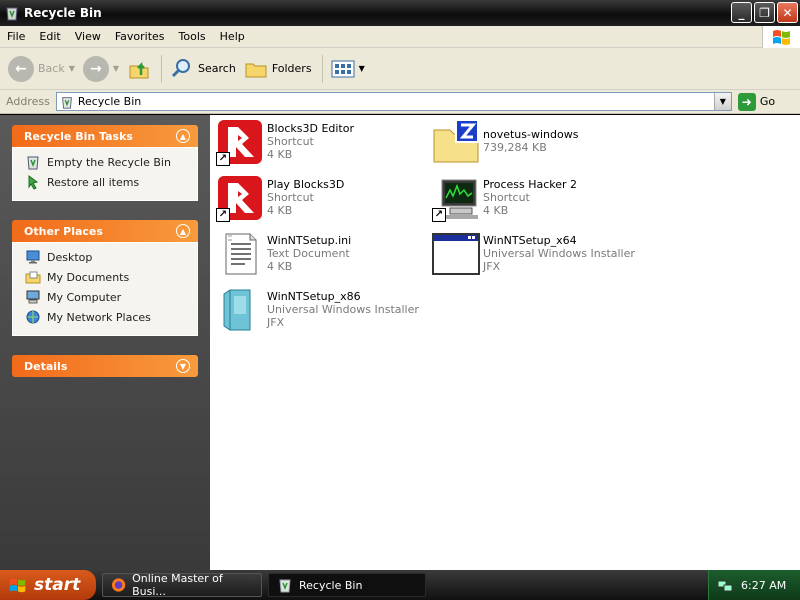 The height and width of the screenshot is (600, 800). I want to click on my-computer-link: My Computer, so click(106, 297).